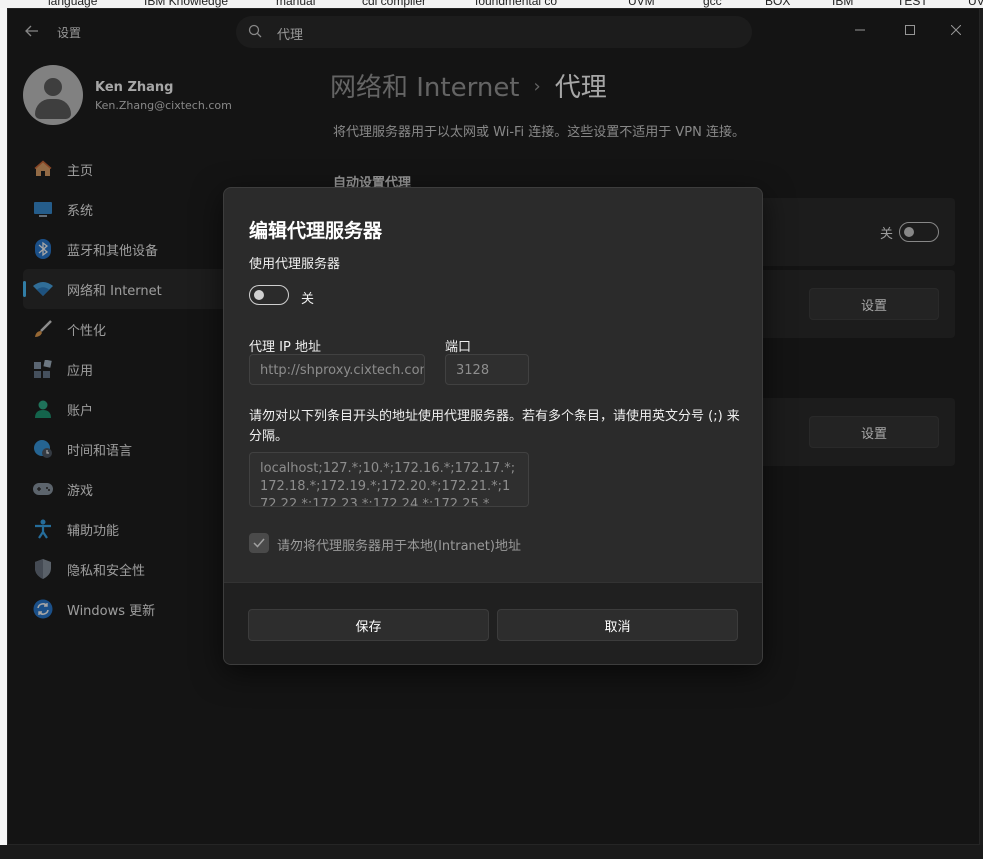  What do you see at coordinates (316, 231) in the screenshot?
I see `dialog-title: 编辑代理服务器` at bounding box center [316, 231].